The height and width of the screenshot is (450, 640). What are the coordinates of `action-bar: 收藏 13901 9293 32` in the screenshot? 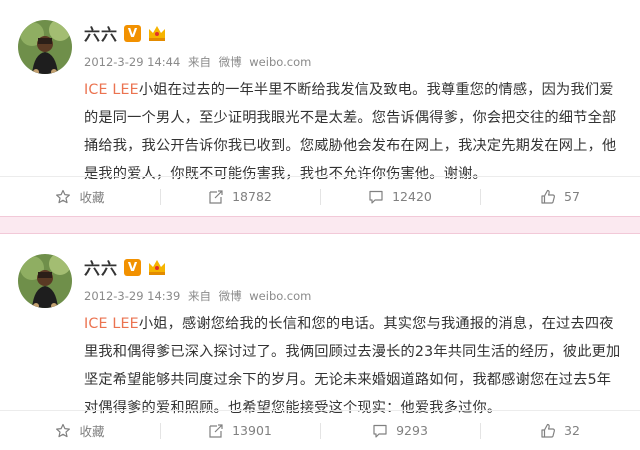 It's located at (320, 430).